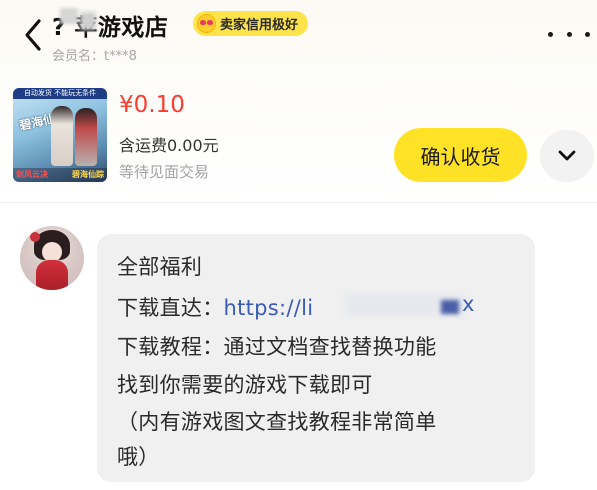 The image size is (597, 490). Describe the element at coordinates (152, 105) in the screenshot. I see `order-price: ¥0.10` at that location.